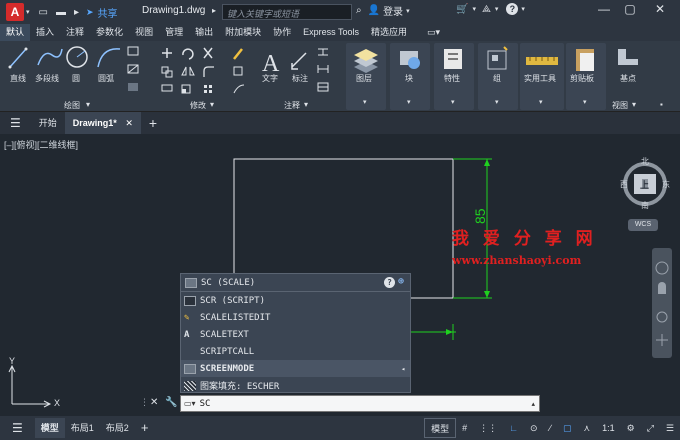  I want to click on ribbon-tab-addins: 附加模块, so click(243, 32).